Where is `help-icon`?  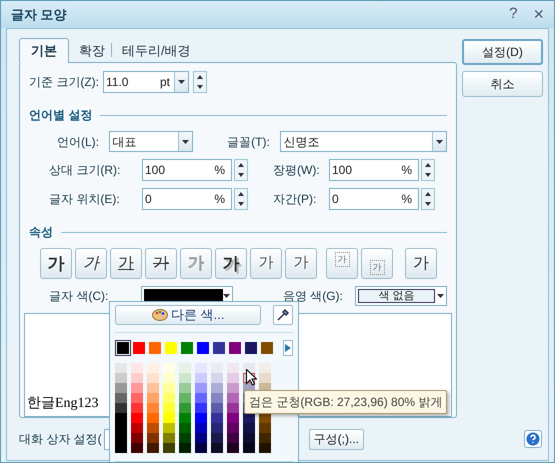
help-icon is located at coordinates (533, 439).